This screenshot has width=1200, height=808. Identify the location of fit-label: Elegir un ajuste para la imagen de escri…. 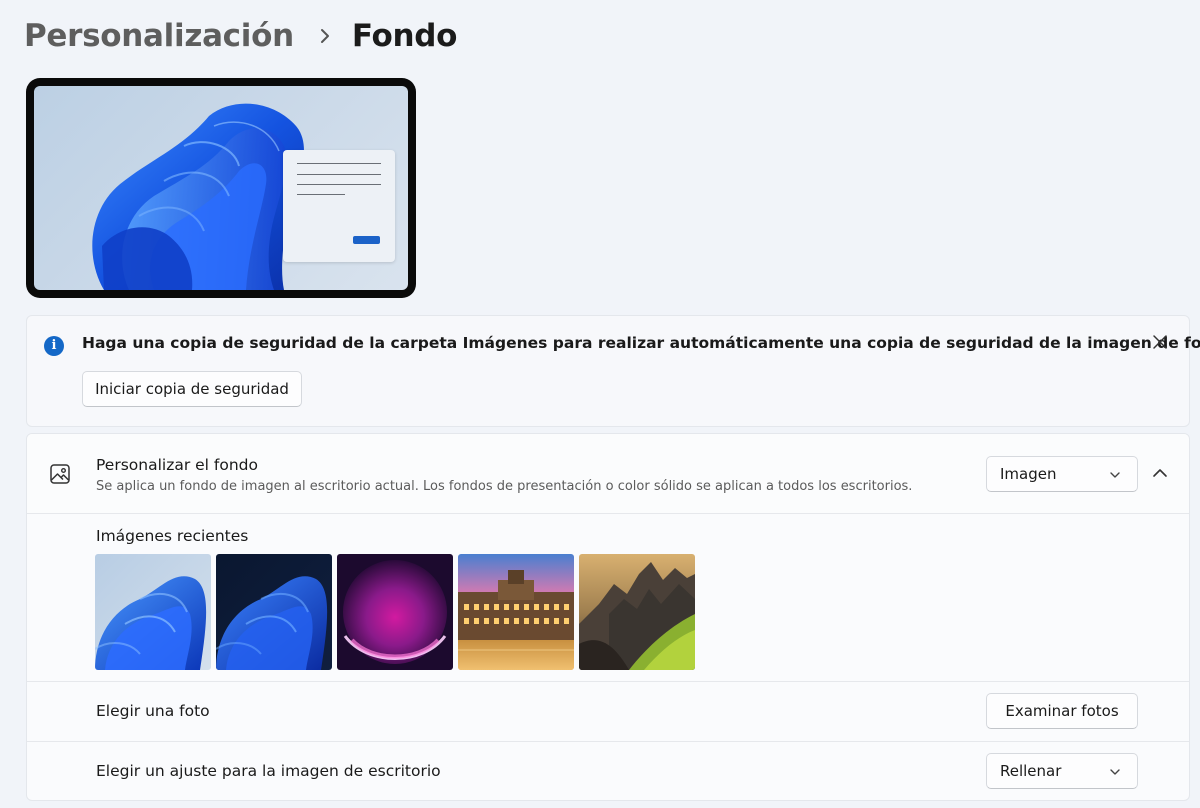
(268, 771).